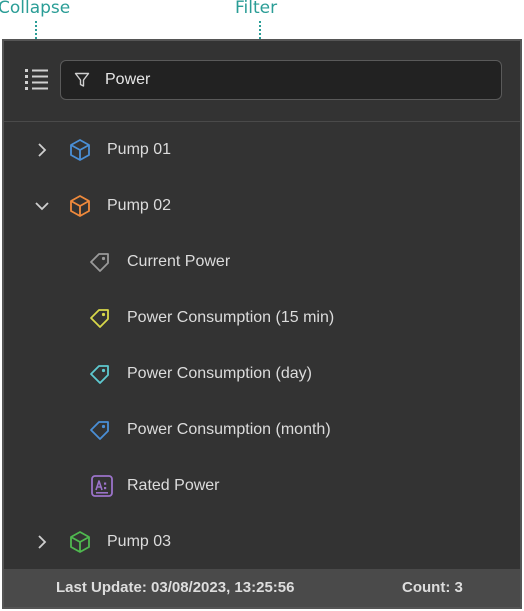  Describe the element at coordinates (262, 262) in the screenshot. I see `tree-leaf-current-power: Current Power` at that location.